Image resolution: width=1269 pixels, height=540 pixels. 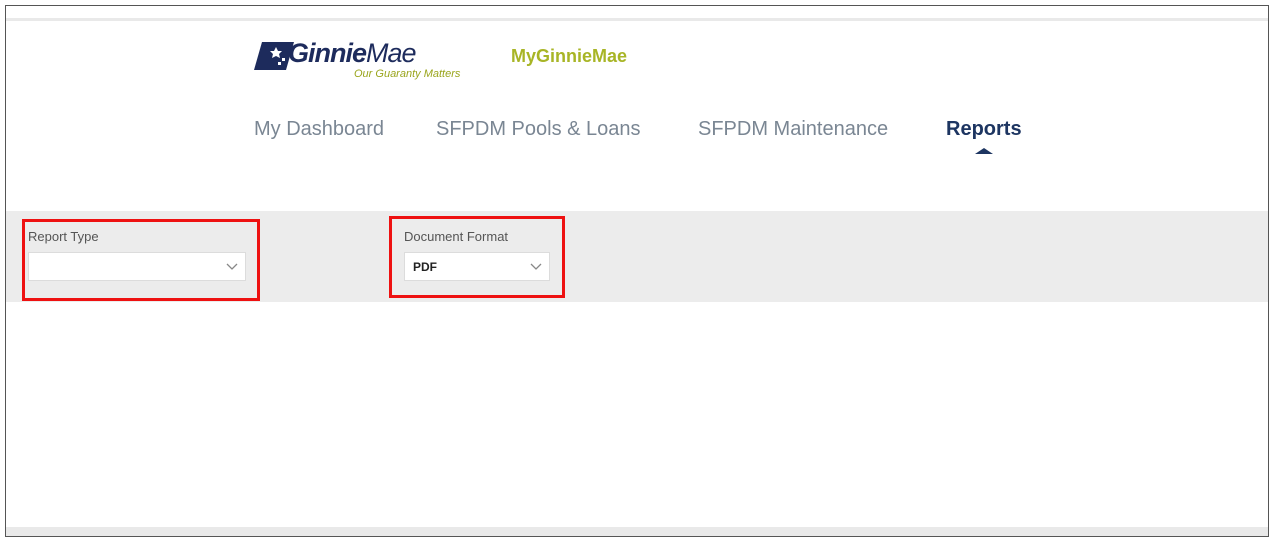 What do you see at coordinates (538, 129) in the screenshot?
I see `nav-sfpdm-pools-loans: SFPDM Pools & Loans` at bounding box center [538, 129].